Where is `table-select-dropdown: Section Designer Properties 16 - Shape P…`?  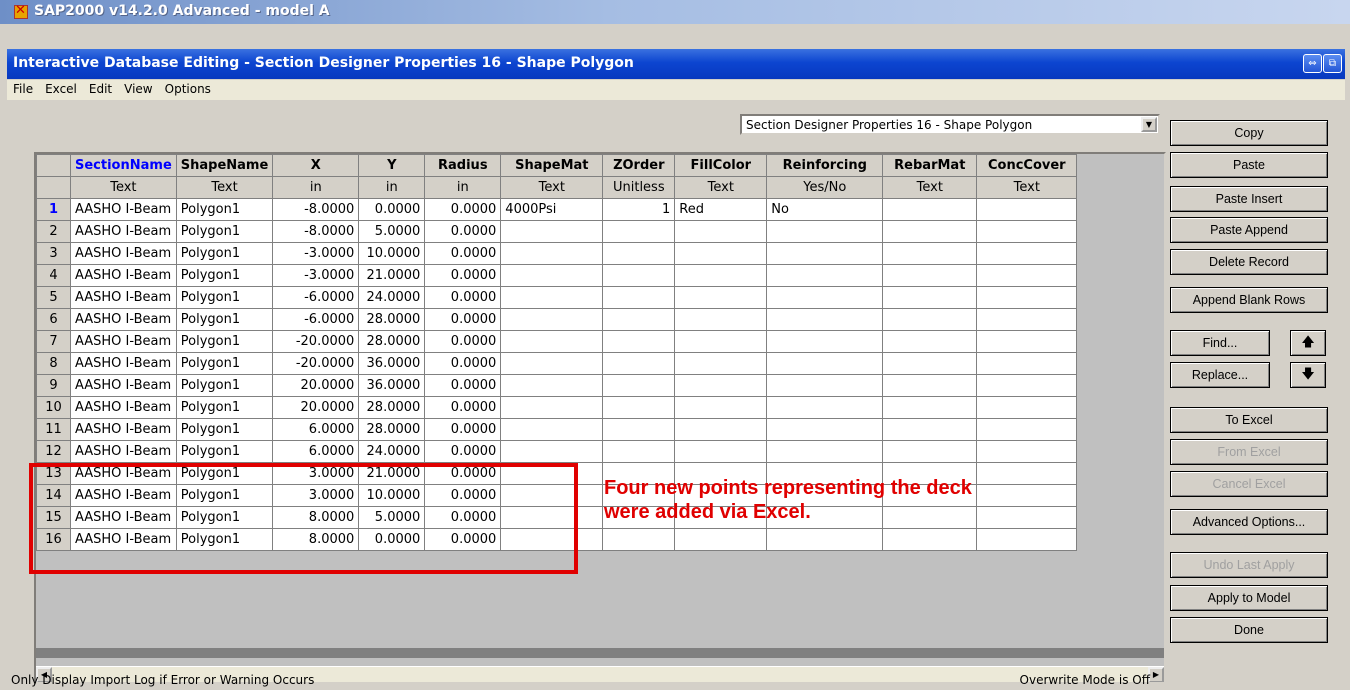 table-select-dropdown: Section Designer Properties 16 - Shape P… is located at coordinates (950, 124).